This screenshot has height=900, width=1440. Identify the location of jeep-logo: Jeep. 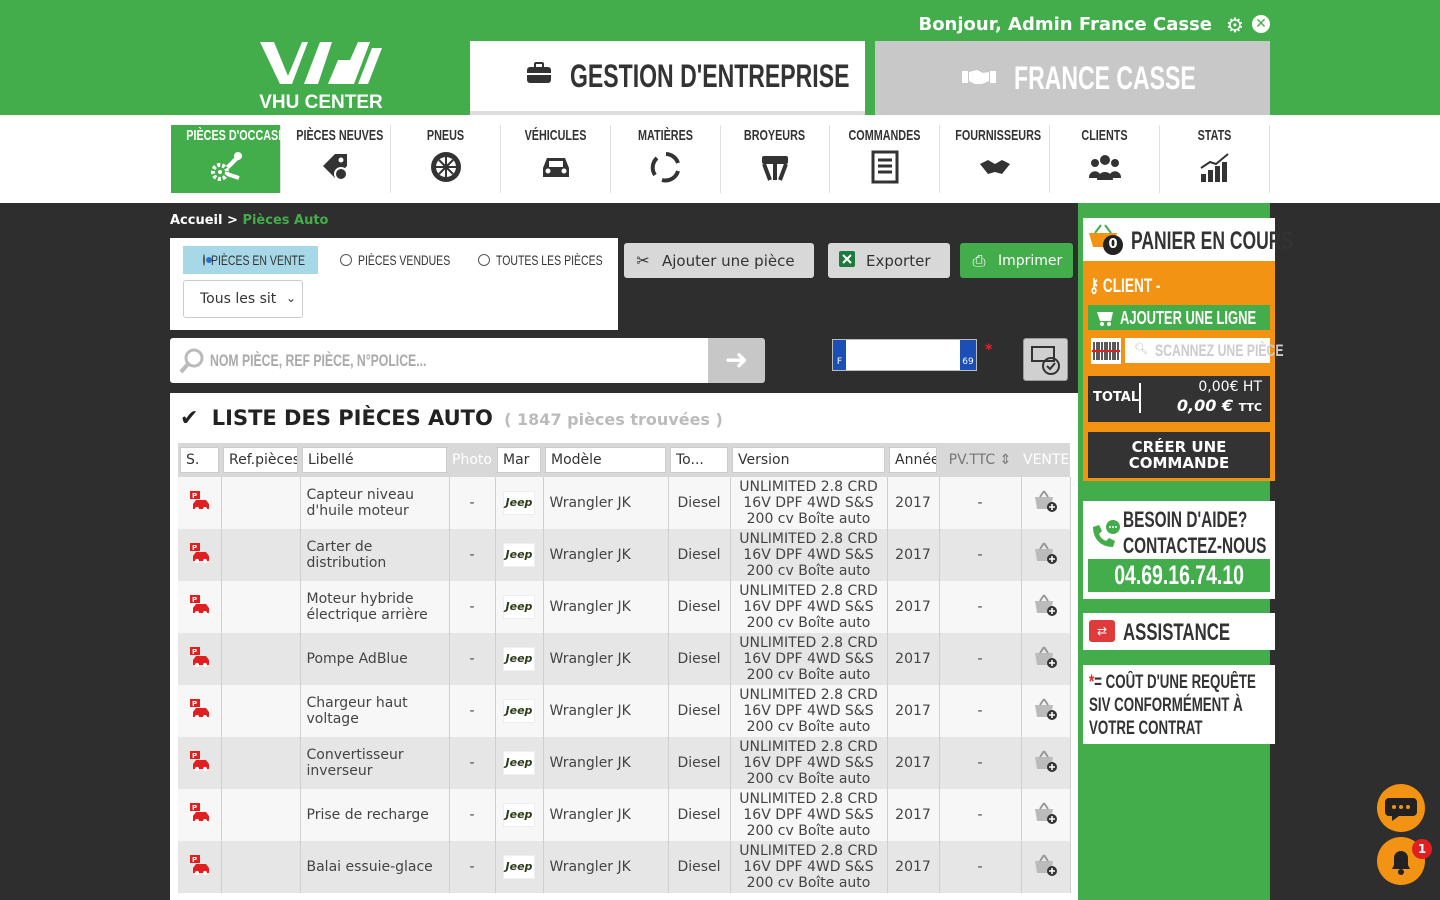
(519, 711).